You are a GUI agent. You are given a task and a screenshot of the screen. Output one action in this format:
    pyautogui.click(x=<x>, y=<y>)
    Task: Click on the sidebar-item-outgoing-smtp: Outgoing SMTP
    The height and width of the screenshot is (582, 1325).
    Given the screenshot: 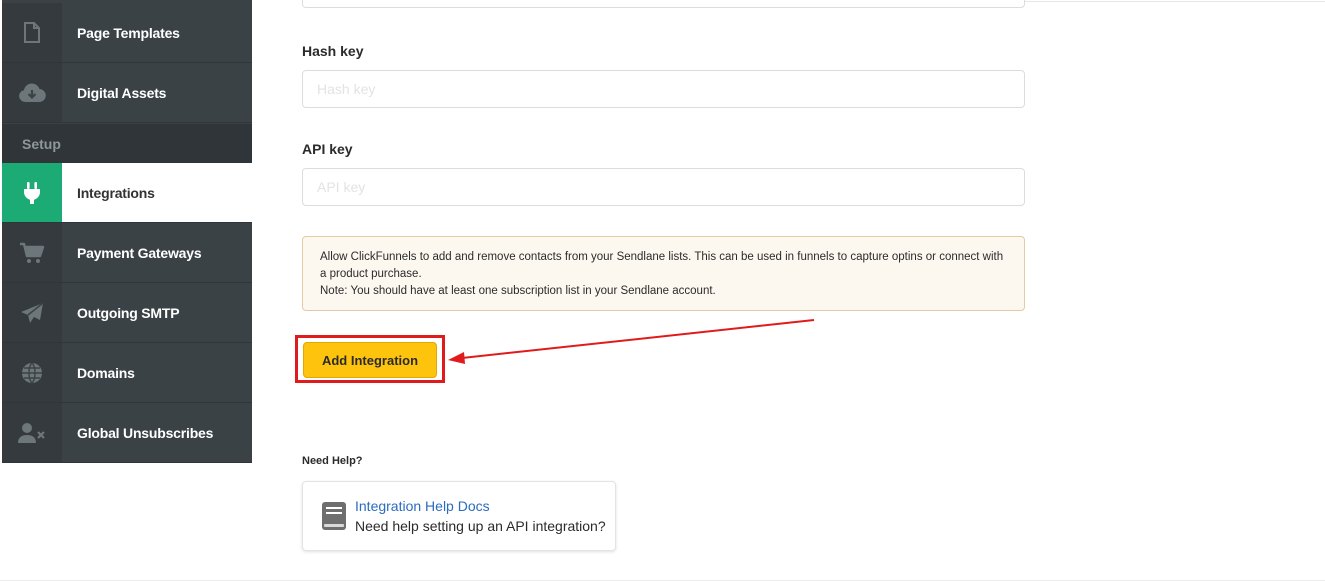 What is the action you would take?
    pyautogui.click(x=127, y=313)
    